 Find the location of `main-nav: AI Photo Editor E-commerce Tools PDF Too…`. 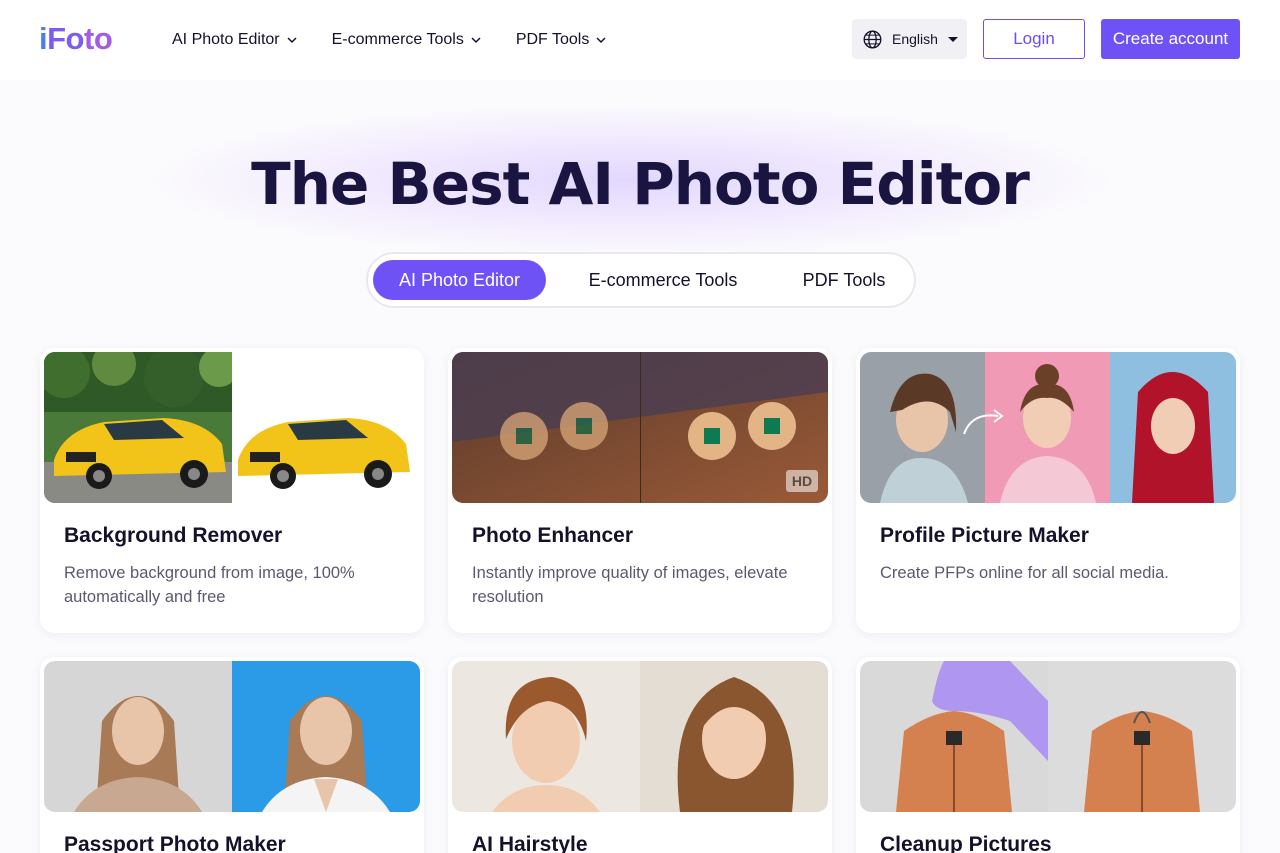

main-nav: AI Photo Editor E-commerce Tools PDF Too… is located at coordinates (406, 40).